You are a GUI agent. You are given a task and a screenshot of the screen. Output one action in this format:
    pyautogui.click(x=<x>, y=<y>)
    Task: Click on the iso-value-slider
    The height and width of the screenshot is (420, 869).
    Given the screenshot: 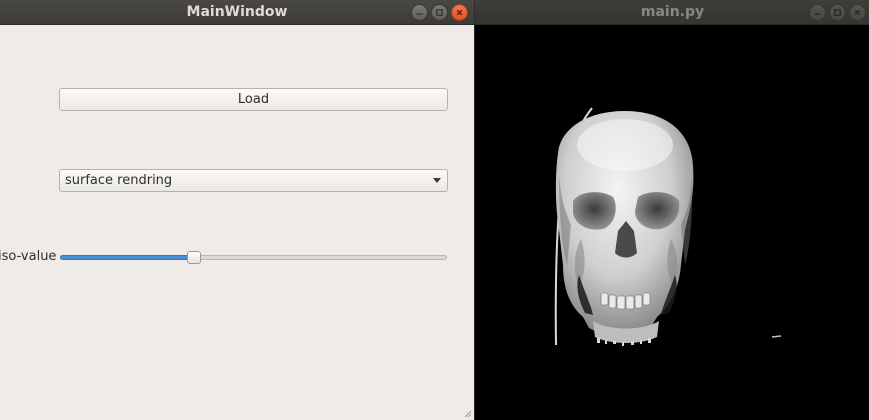 What is the action you would take?
    pyautogui.click(x=253, y=258)
    